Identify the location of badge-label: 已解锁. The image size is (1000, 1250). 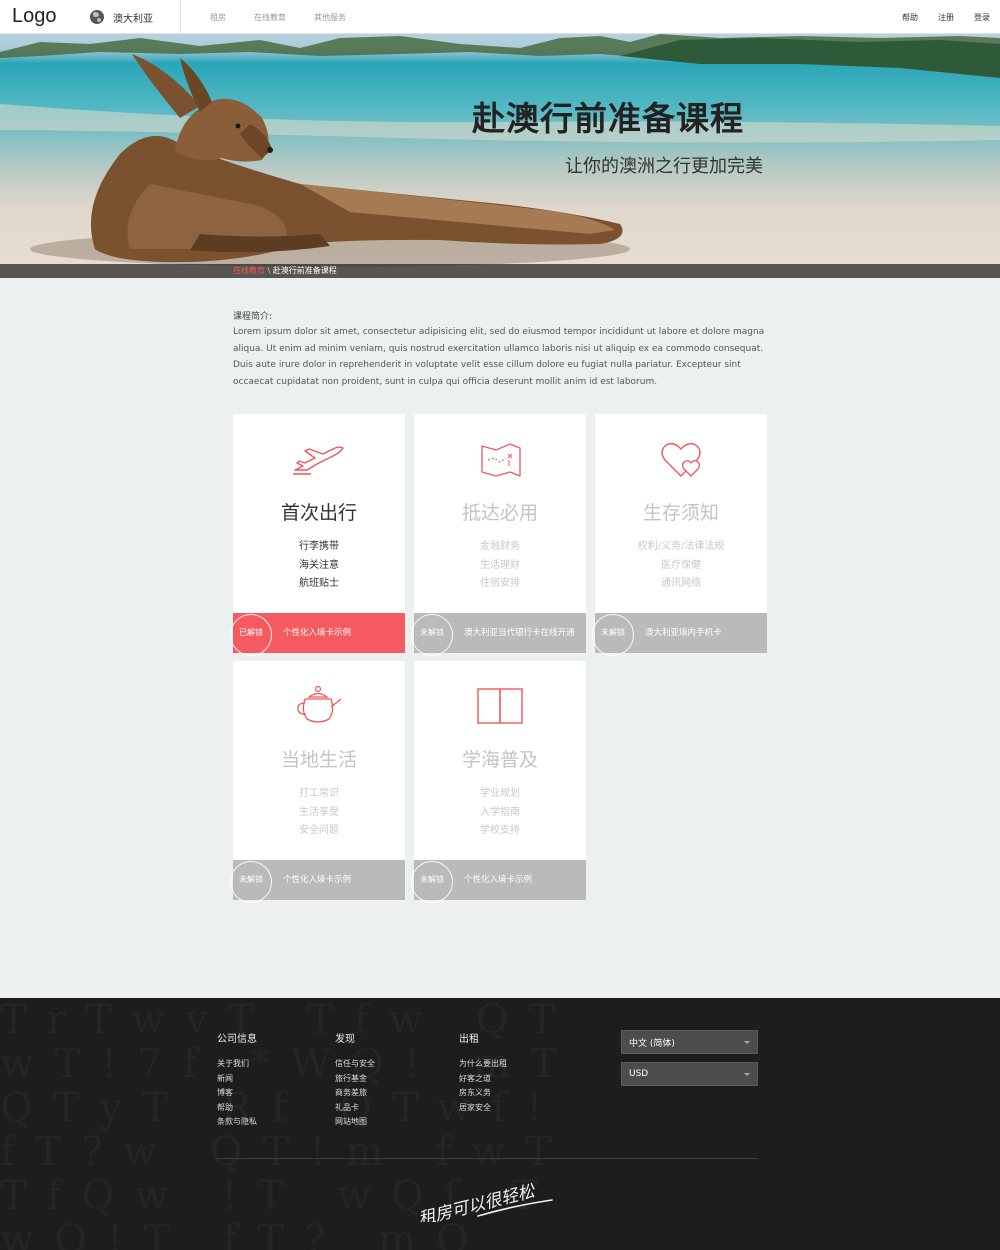
(251, 632).